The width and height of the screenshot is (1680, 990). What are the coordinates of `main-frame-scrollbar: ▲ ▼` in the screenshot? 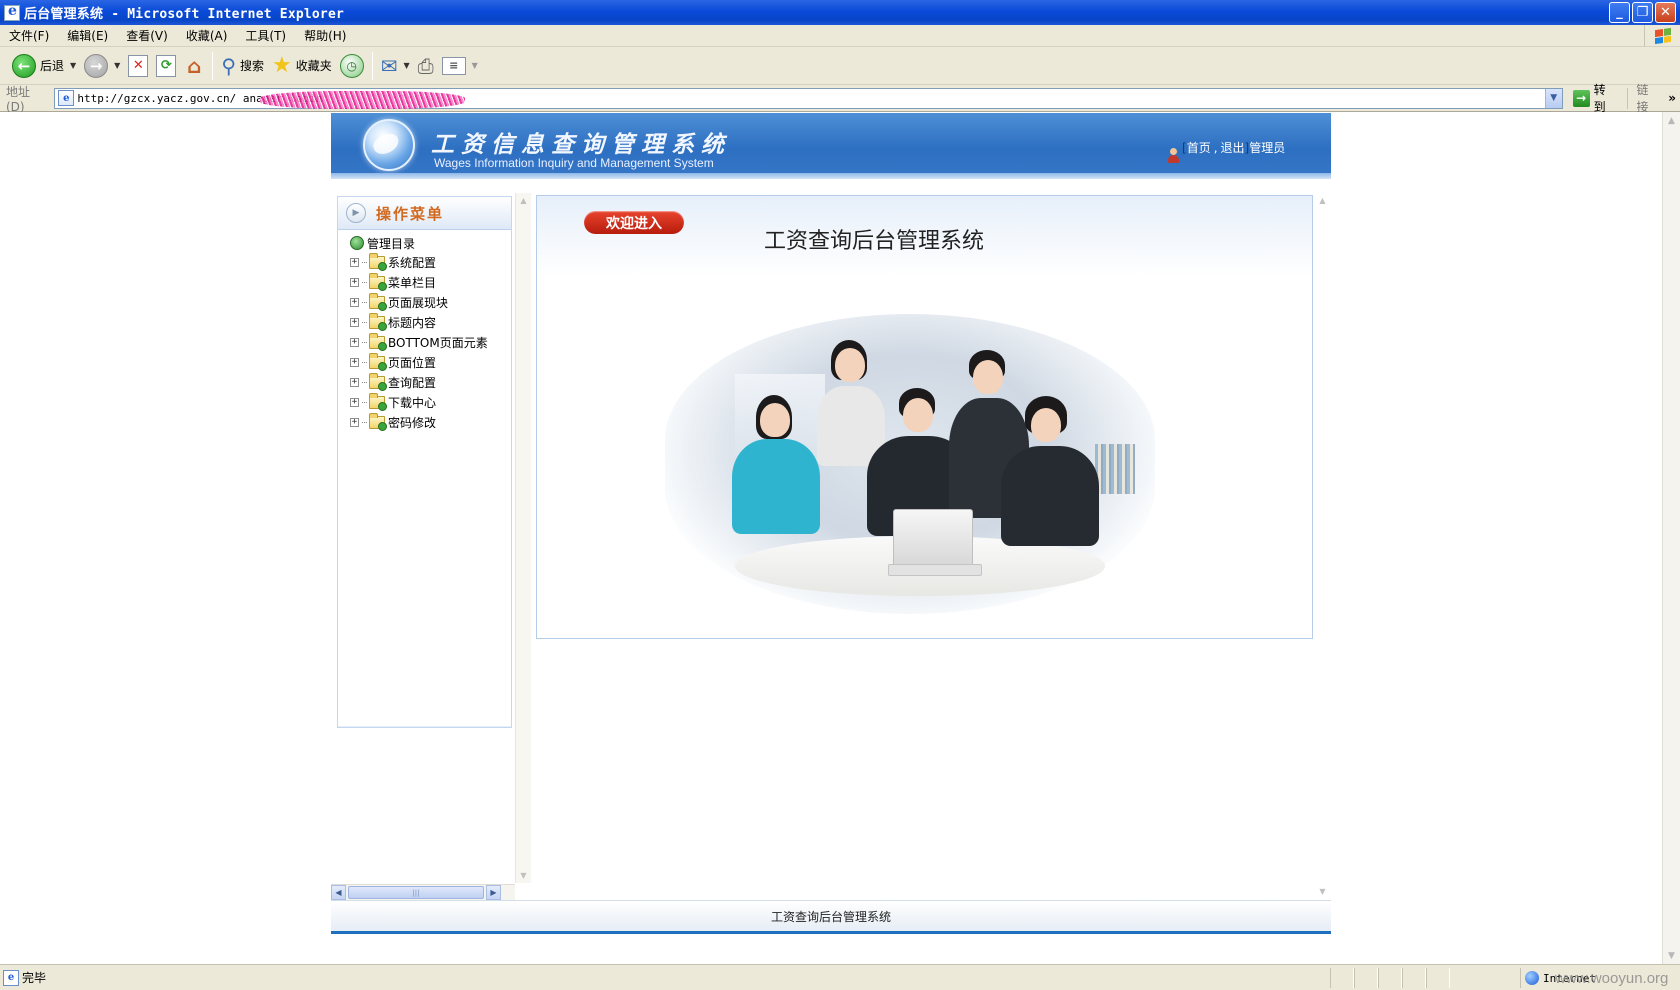 It's located at (1323, 546).